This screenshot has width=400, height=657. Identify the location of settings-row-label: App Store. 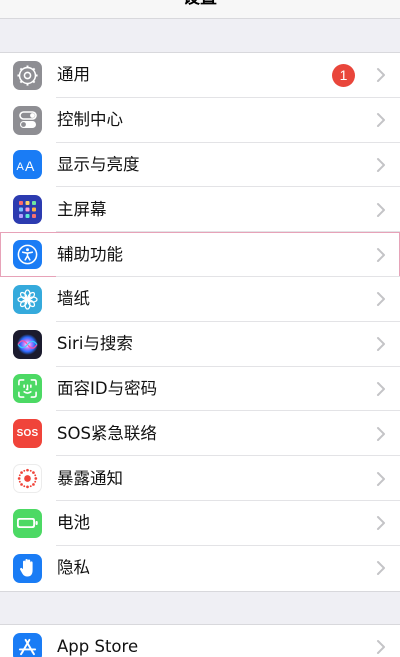
(98, 647).